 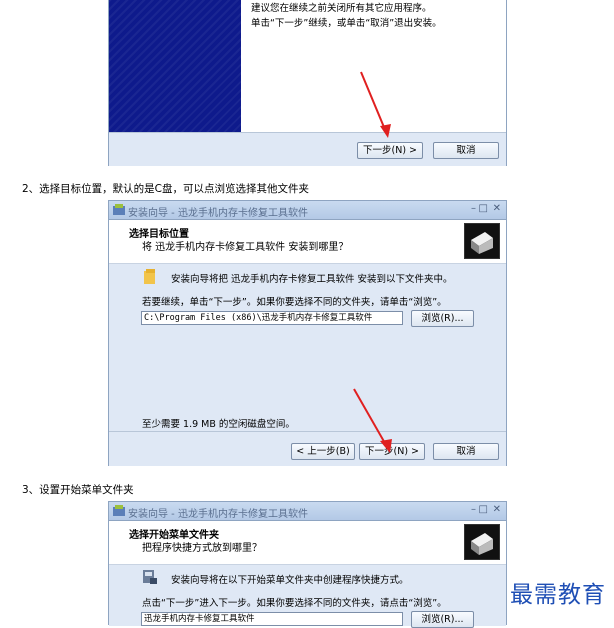 I want to click on section-caption-3: 3、设置开始菜单文件夹, so click(x=78, y=490).